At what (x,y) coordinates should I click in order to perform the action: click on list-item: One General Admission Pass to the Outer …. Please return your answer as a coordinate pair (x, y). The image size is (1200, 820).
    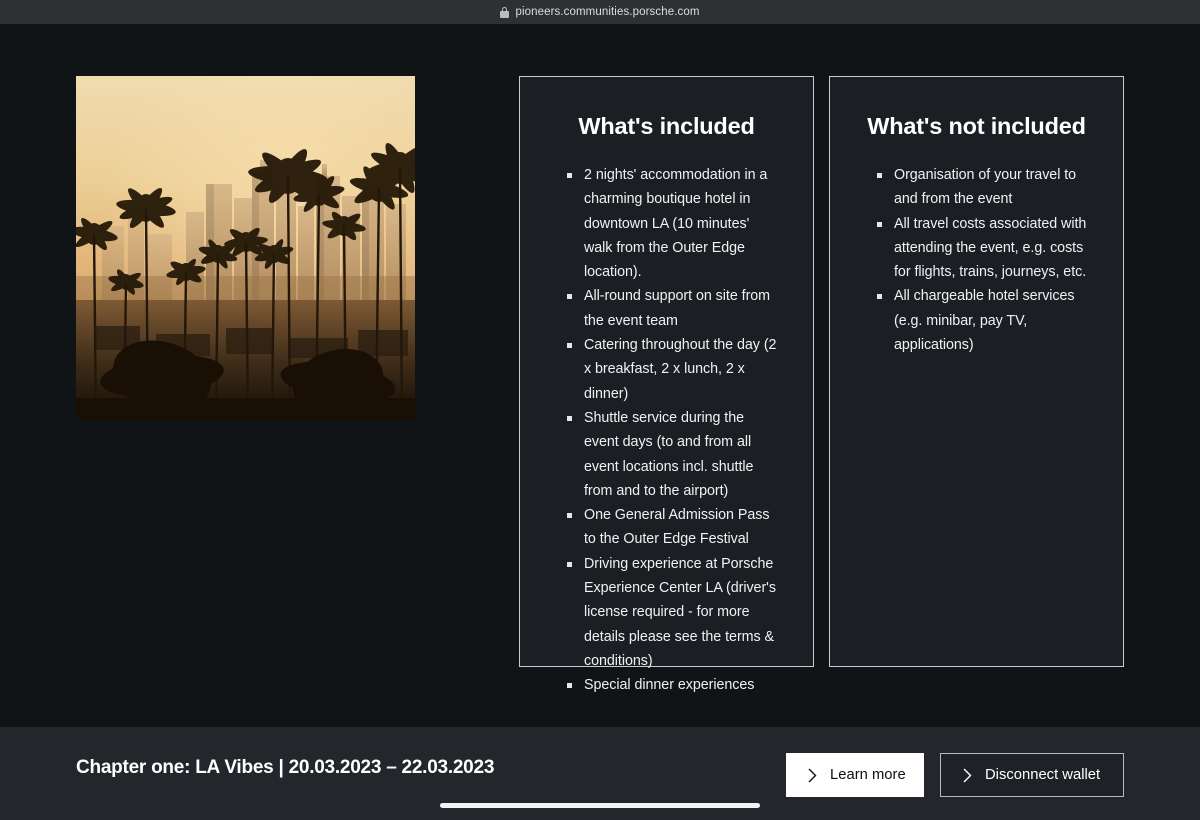
    Looking at the image, I should click on (666, 527).